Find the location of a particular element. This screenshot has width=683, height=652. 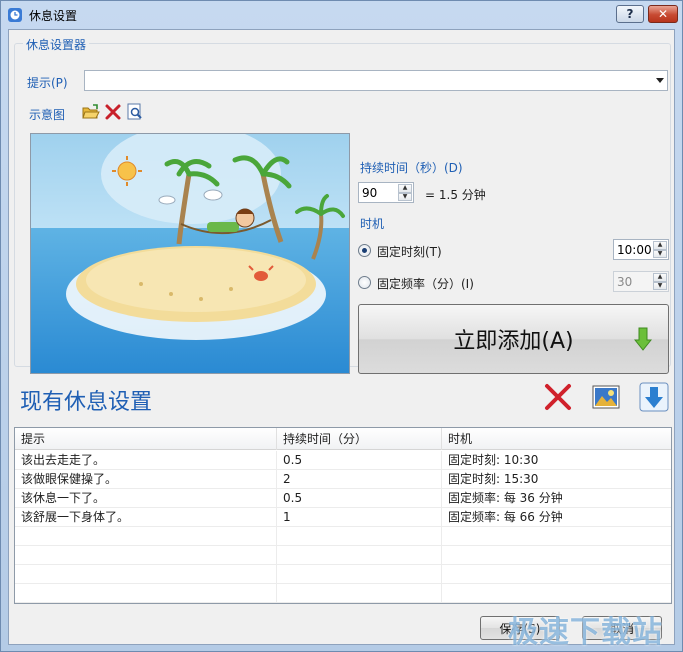

column-header-duration: 持续时间（分） is located at coordinates (359, 439).